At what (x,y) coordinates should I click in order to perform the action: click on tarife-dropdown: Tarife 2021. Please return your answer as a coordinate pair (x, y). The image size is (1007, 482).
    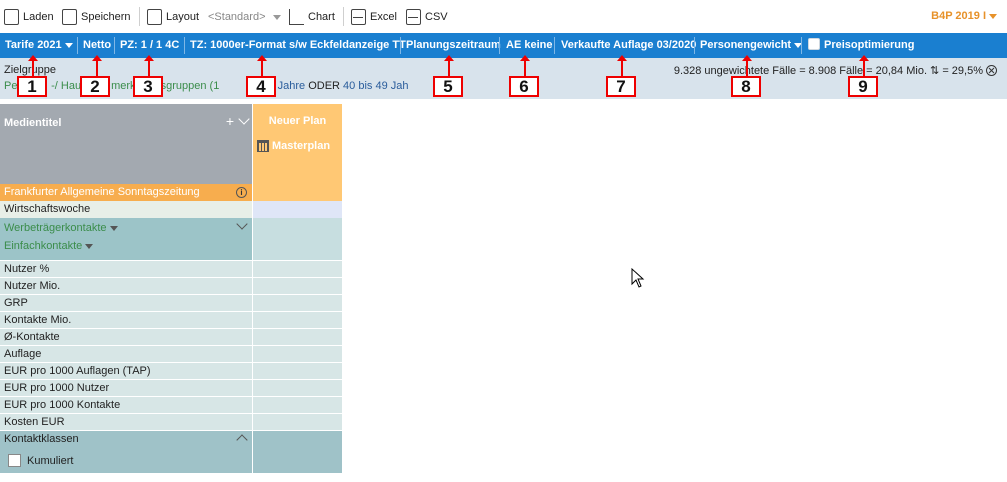
    Looking at the image, I should click on (39, 45).